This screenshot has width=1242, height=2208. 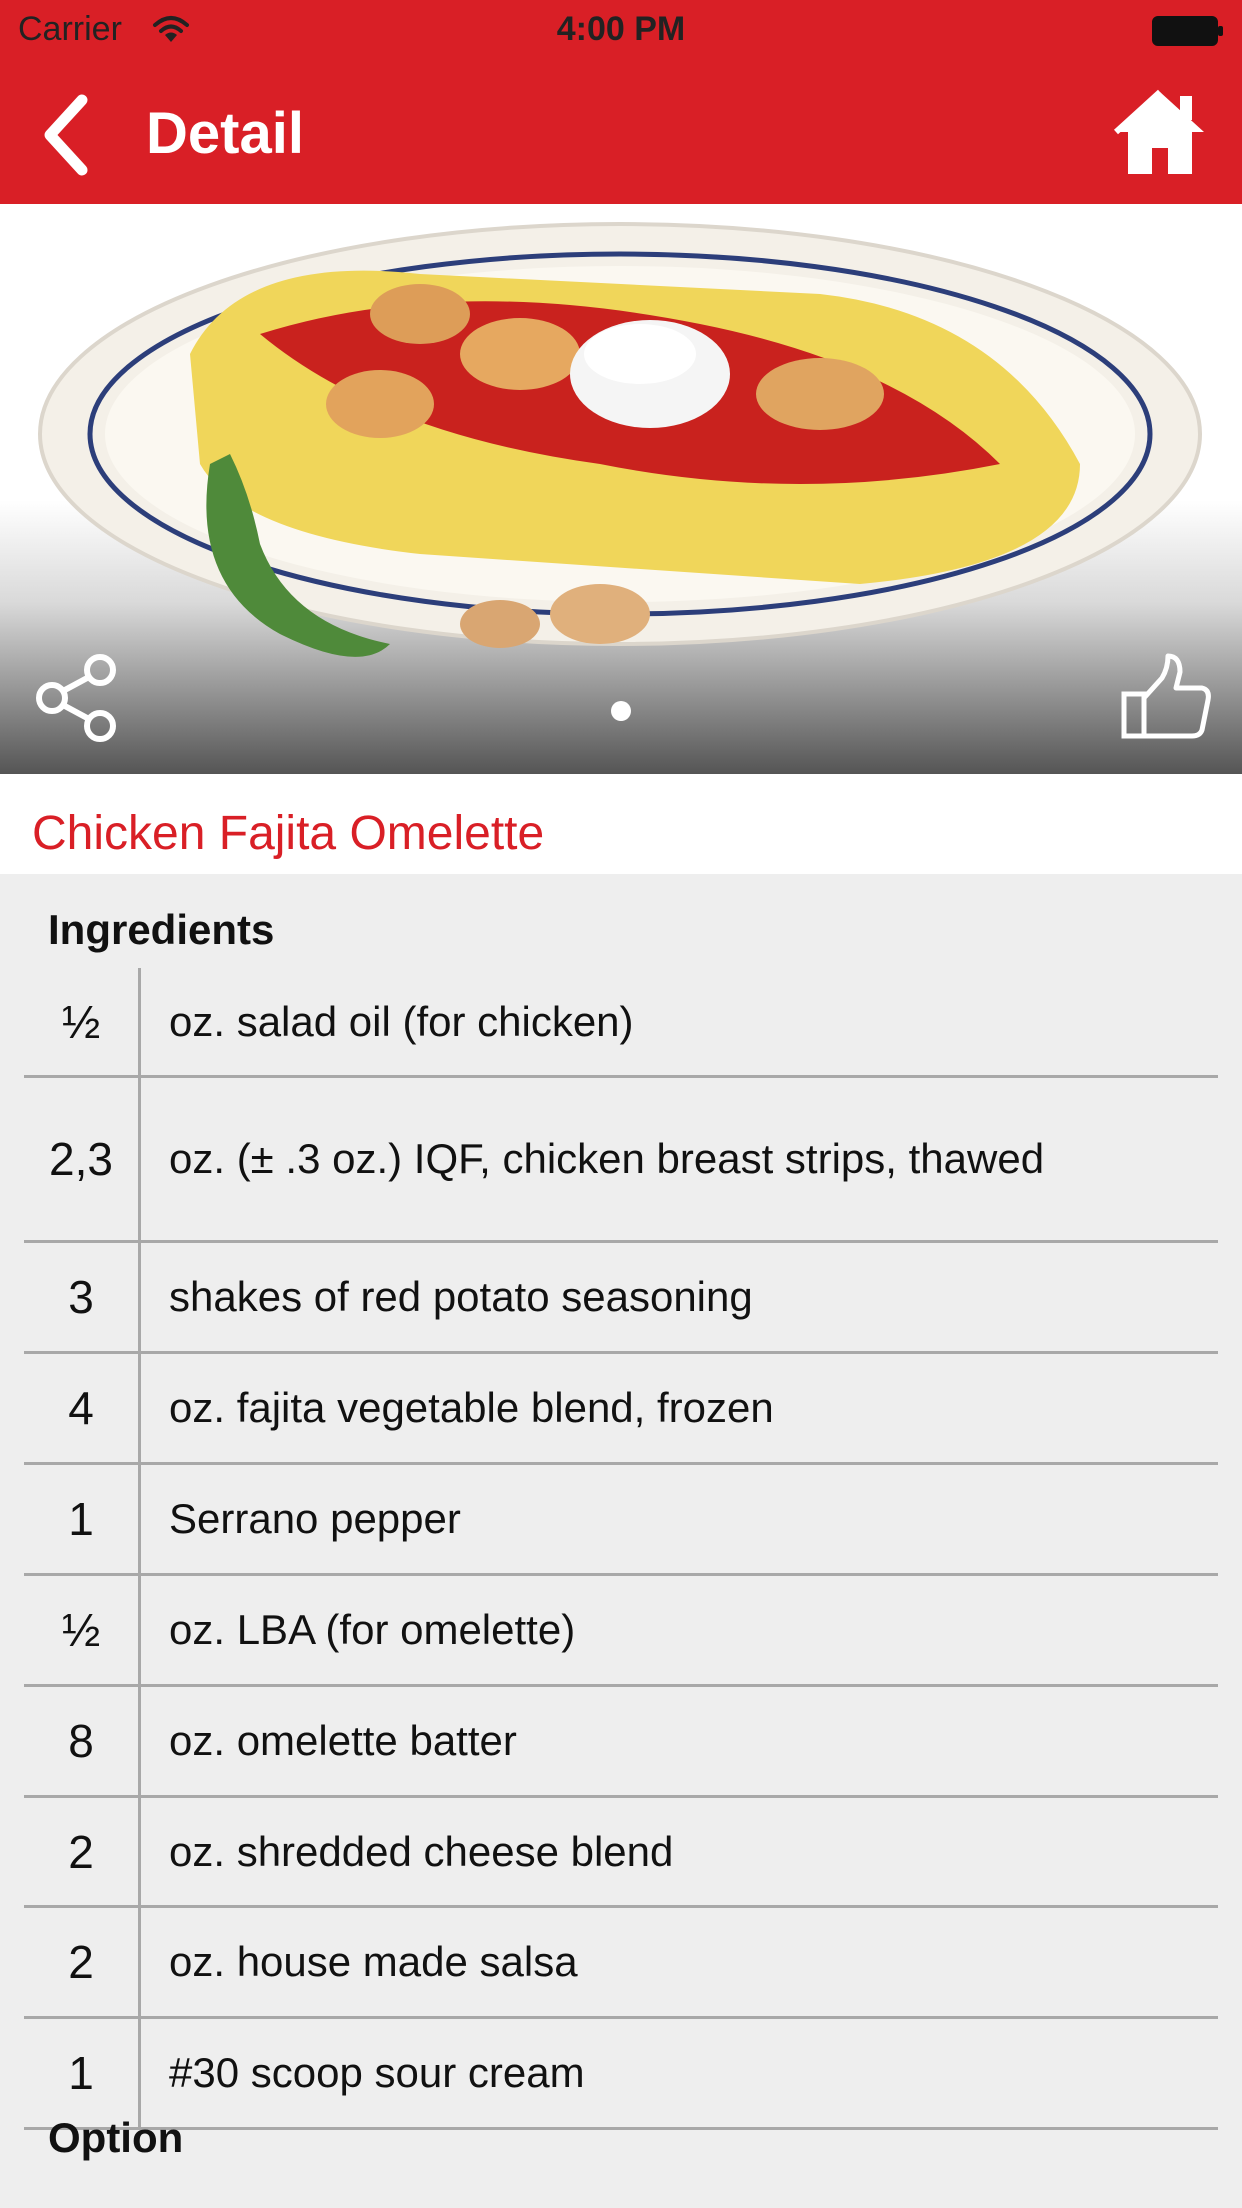 I want to click on ingredient-qty: 8, so click(x=82, y=1741).